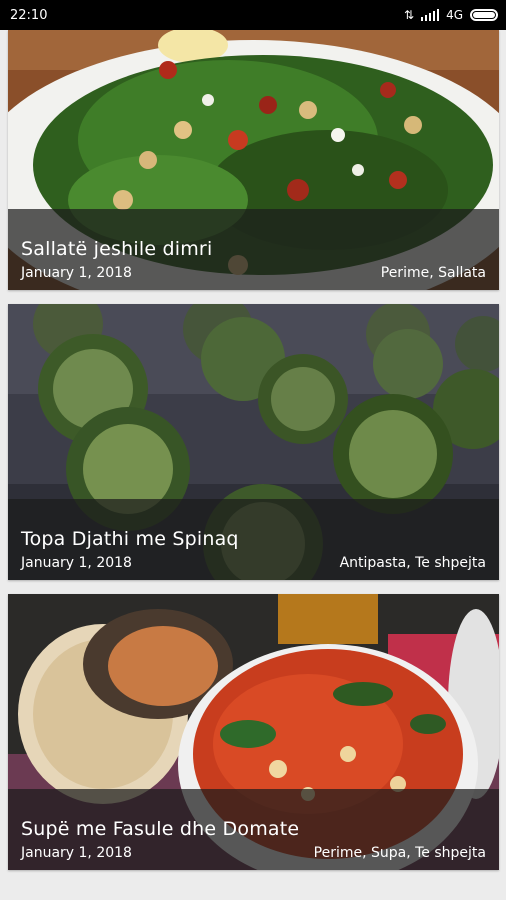 The image size is (506, 900). I want to click on recipe-title: Topa Djathi me Spinaq, so click(130, 539).